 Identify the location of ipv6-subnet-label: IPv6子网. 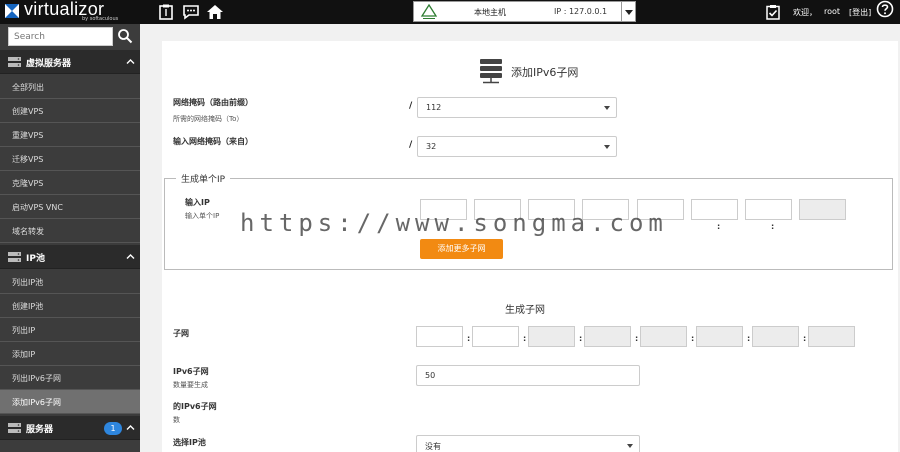
(191, 371).